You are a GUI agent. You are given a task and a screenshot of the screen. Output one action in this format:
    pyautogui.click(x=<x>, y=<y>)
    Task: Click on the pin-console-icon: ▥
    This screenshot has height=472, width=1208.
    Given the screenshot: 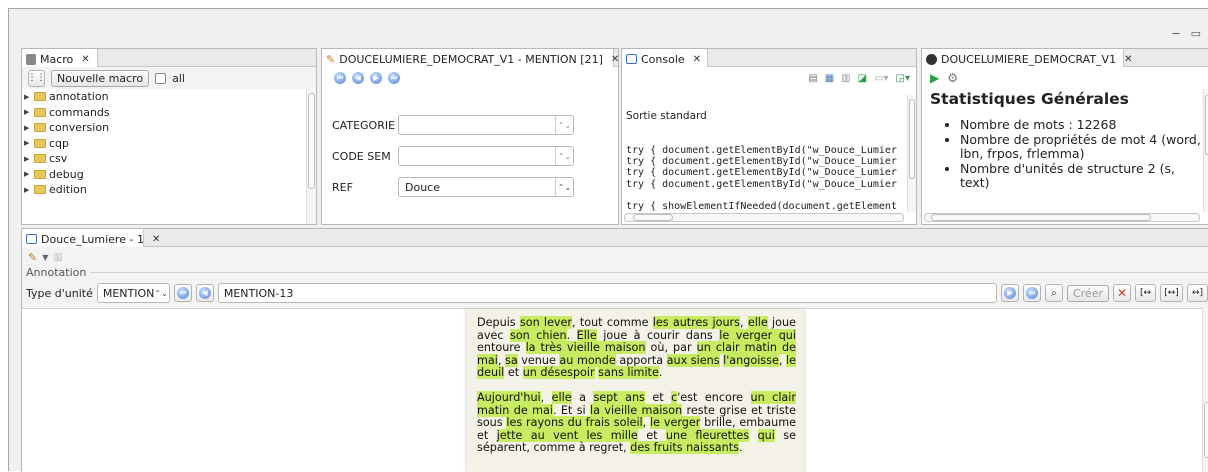 What is the action you would take?
    pyautogui.click(x=845, y=78)
    